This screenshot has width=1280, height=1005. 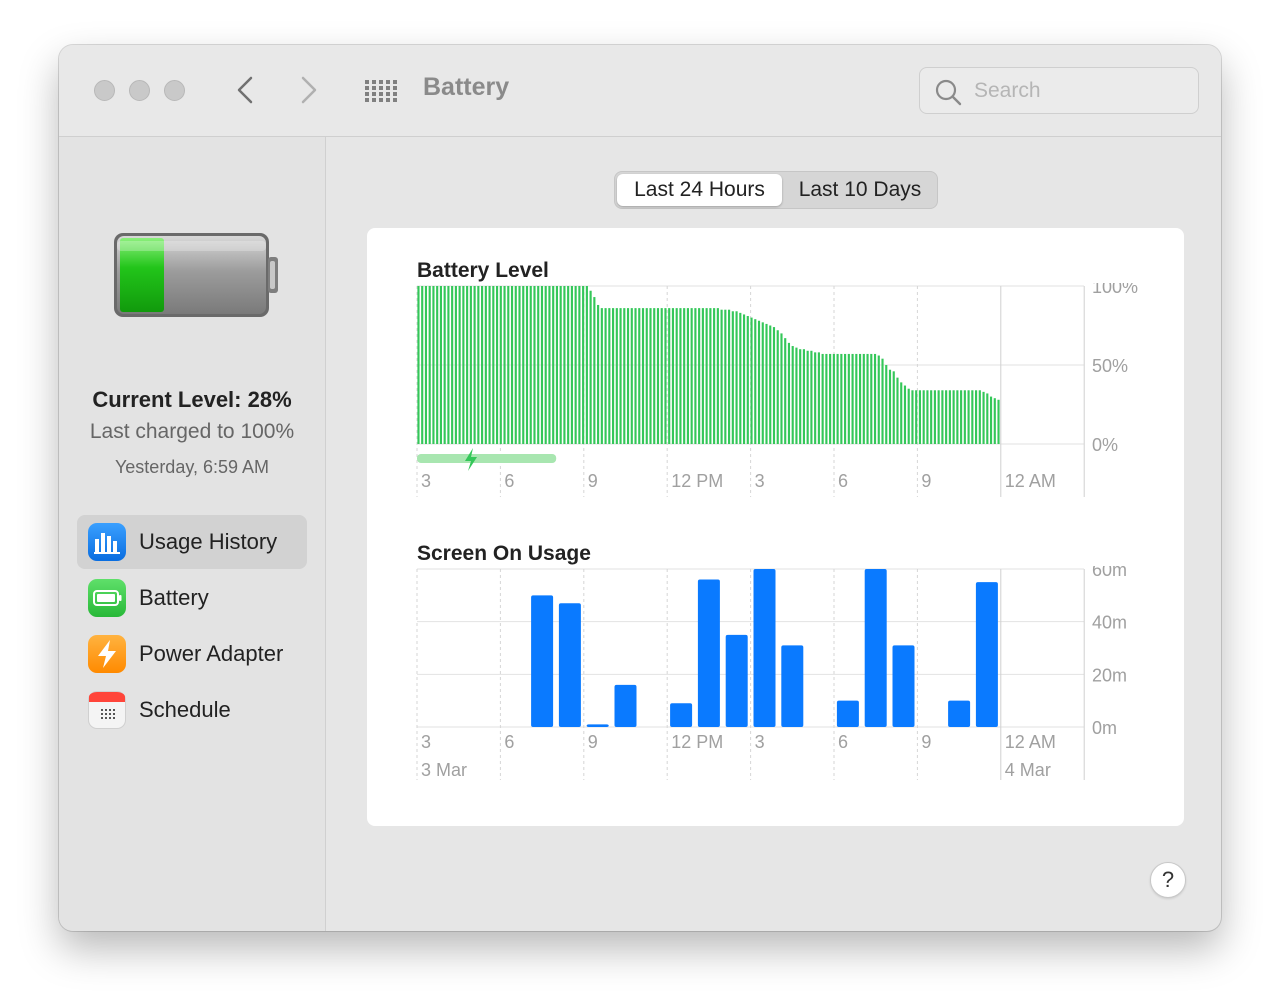 What do you see at coordinates (504, 553) in the screenshot?
I see `screen-on-usage-title: Screen On Usage` at bounding box center [504, 553].